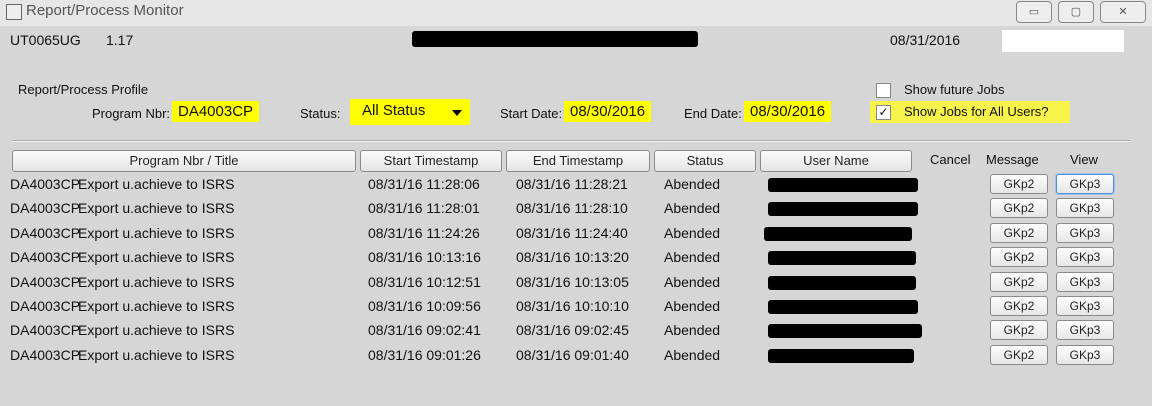 The image size is (1152, 406). What do you see at coordinates (954, 89) in the screenshot?
I see `show-future-label: Show future Jobs` at bounding box center [954, 89].